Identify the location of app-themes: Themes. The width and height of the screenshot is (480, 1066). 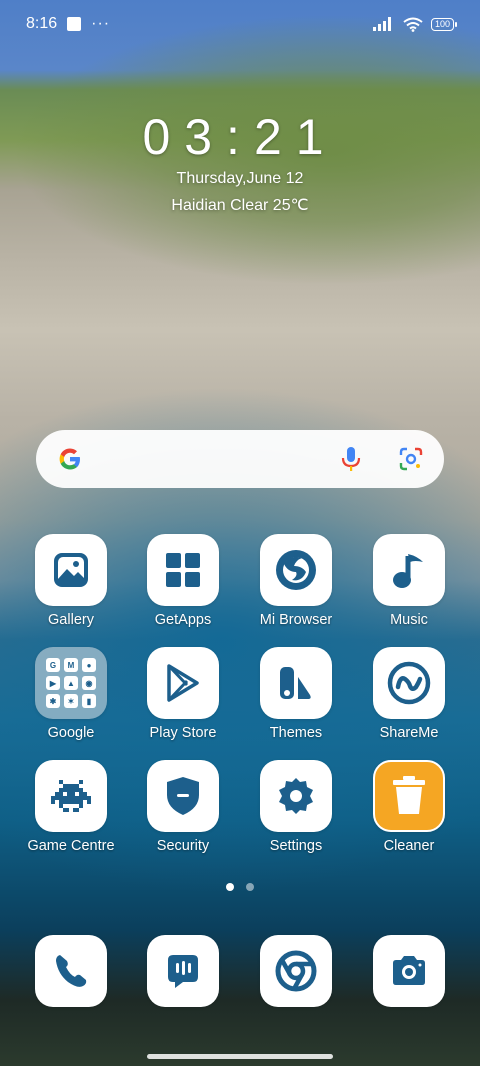
(296, 694).